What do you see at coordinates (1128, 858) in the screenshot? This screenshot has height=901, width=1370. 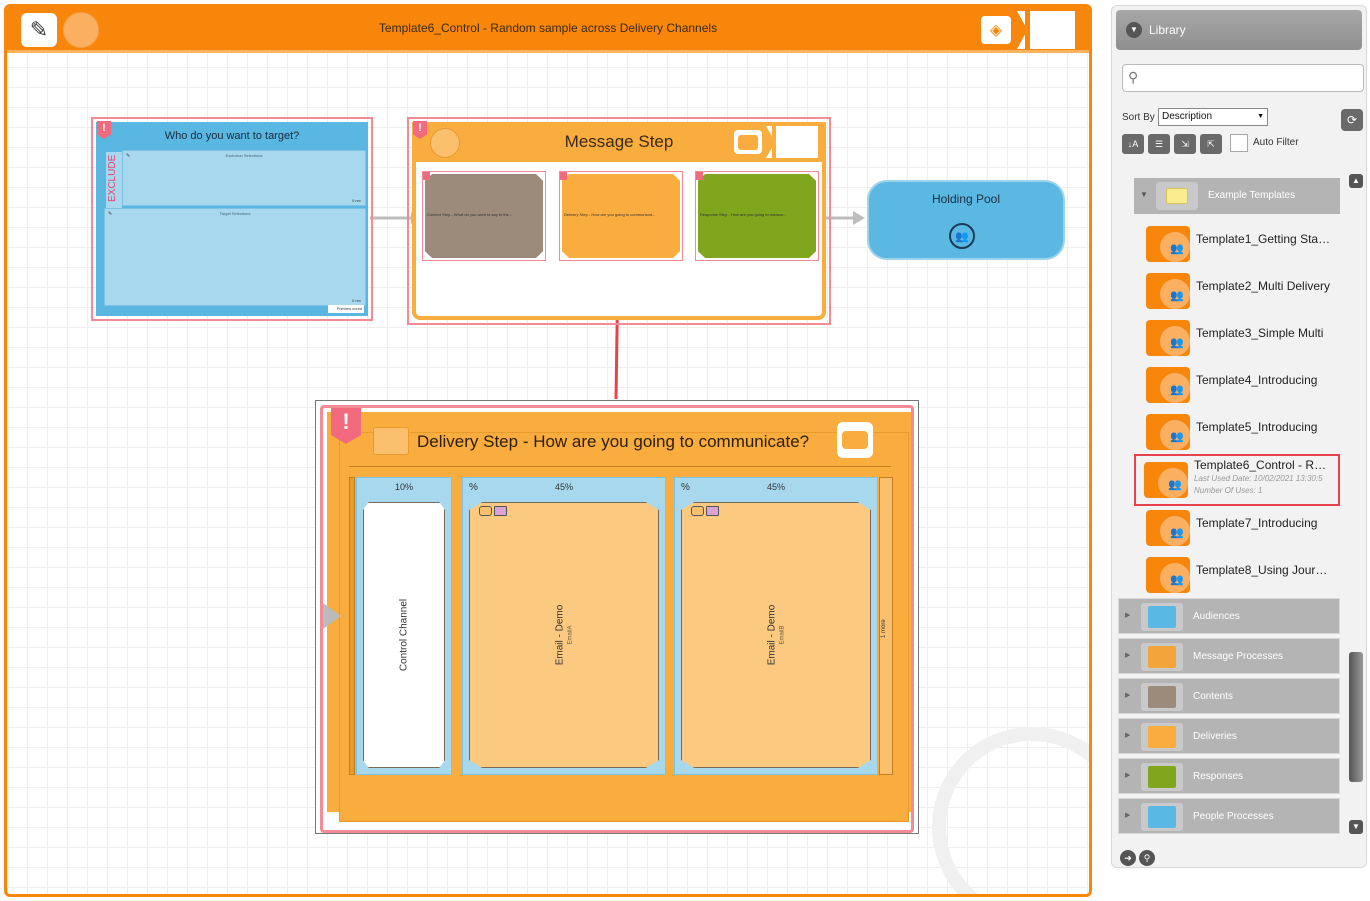 I see `arrow-right-icon: ➜` at bounding box center [1128, 858].